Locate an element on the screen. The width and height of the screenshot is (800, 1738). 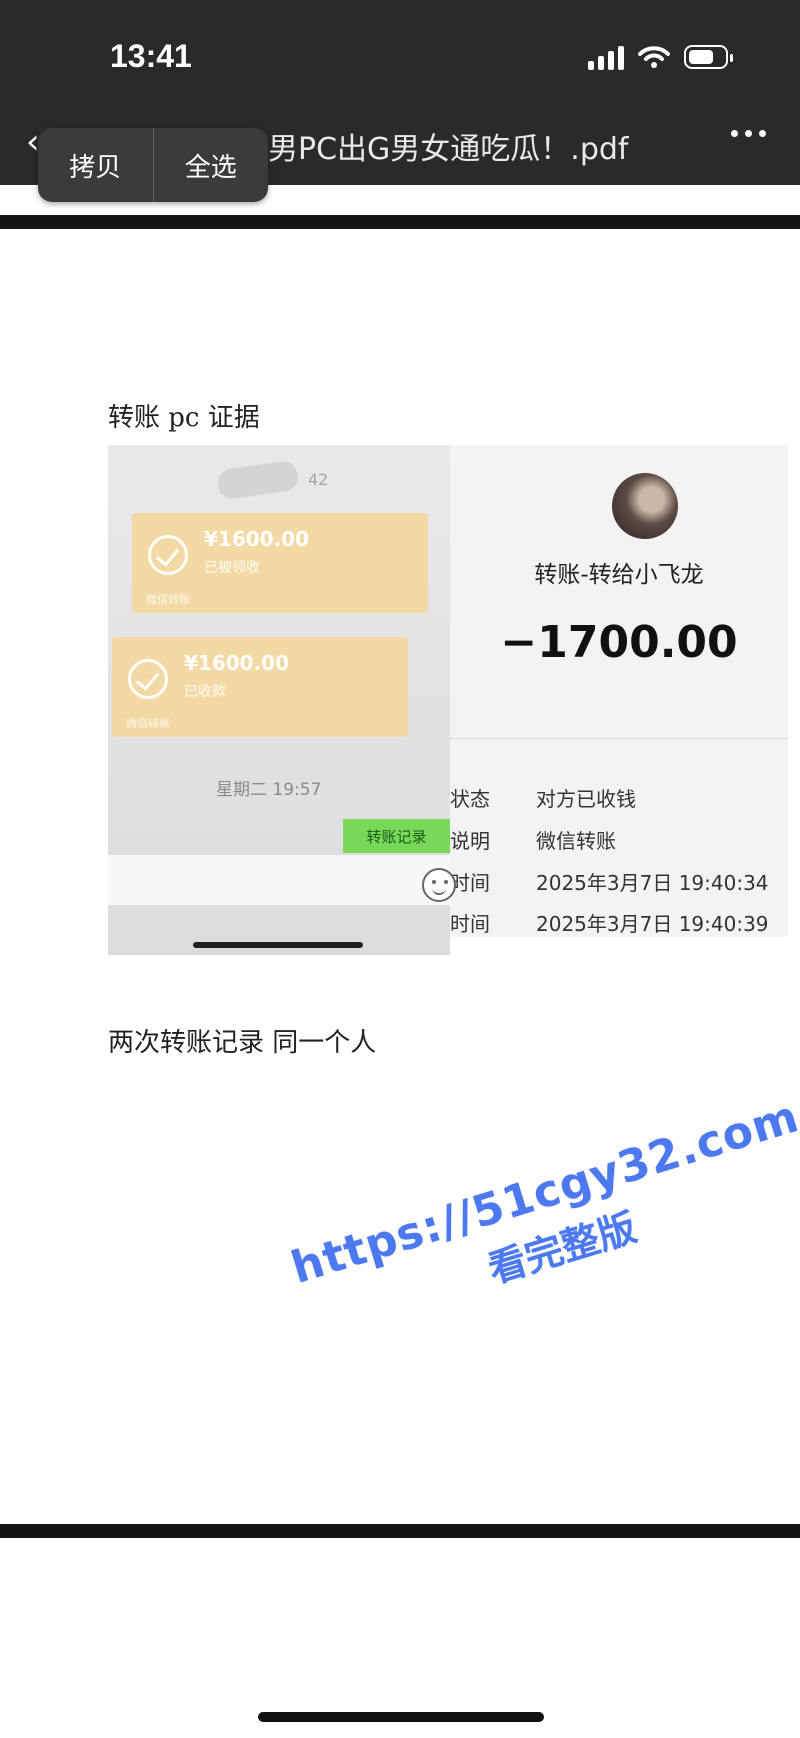
screenshot-number: 42 is located at coordinates (318, 479).